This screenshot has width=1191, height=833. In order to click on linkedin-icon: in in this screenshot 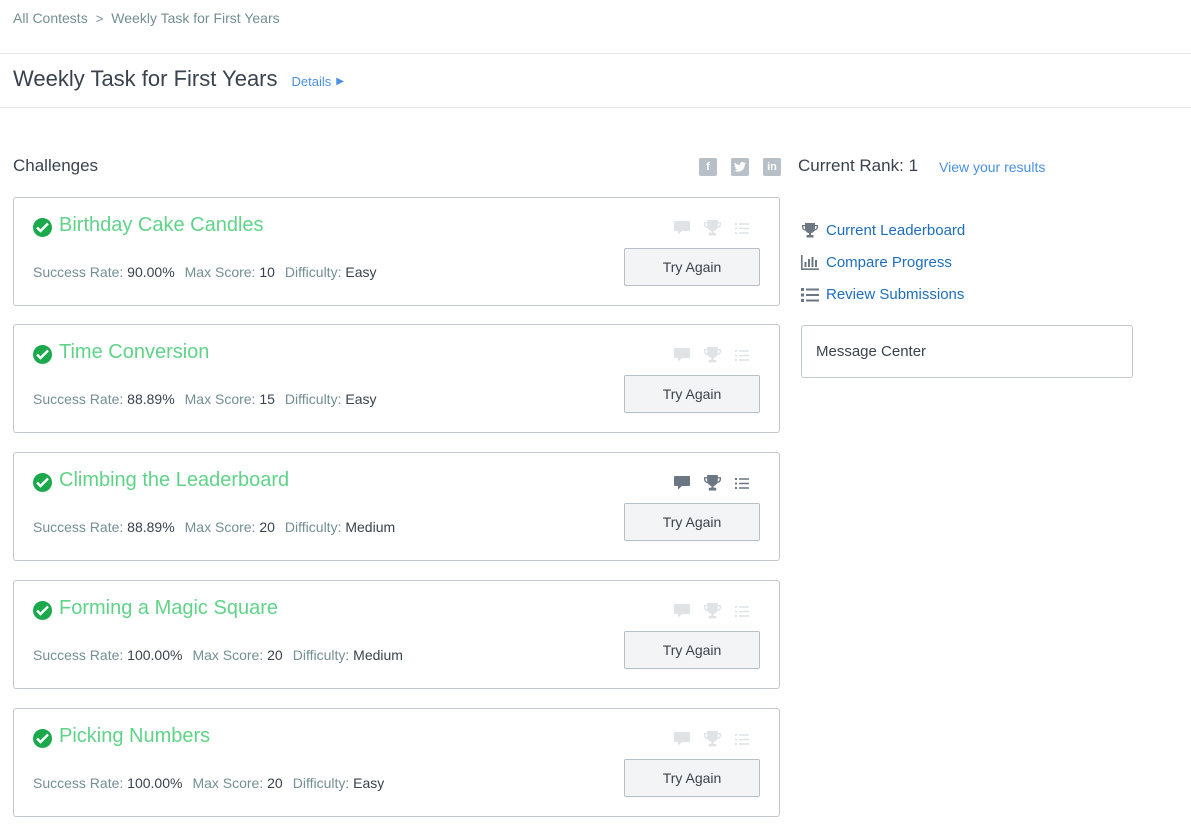, I will do `click(772, 167)`.